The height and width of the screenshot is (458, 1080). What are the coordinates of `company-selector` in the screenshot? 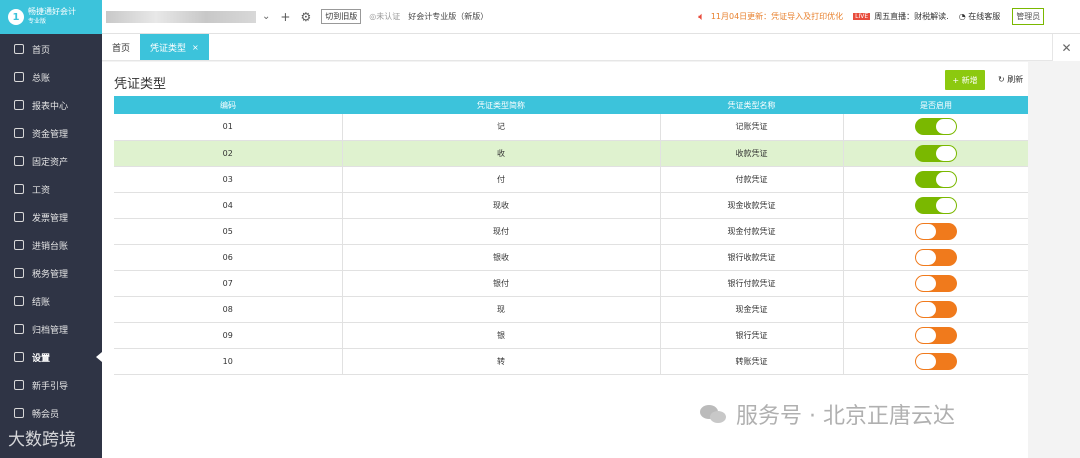 It's located at (181, 16).